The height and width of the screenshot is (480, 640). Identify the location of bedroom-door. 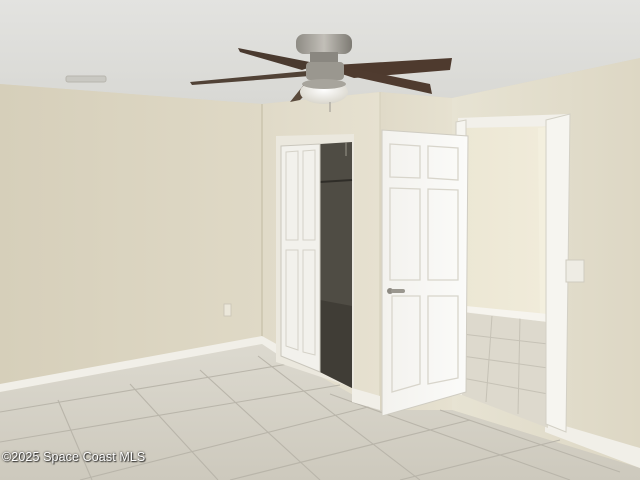
(425, 273).